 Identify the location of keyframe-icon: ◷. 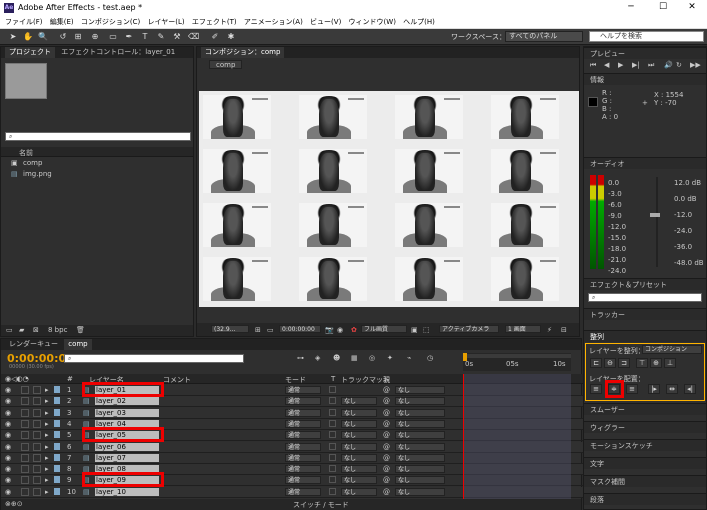
(430, 358).